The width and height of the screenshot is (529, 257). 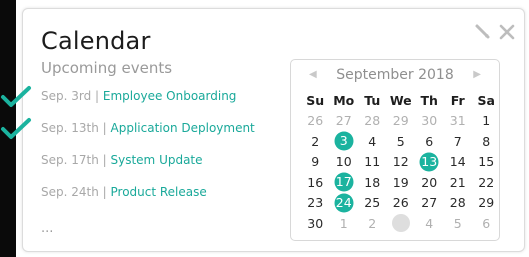 I want to click on calendar-day: 12, so click(x=401, y=162).